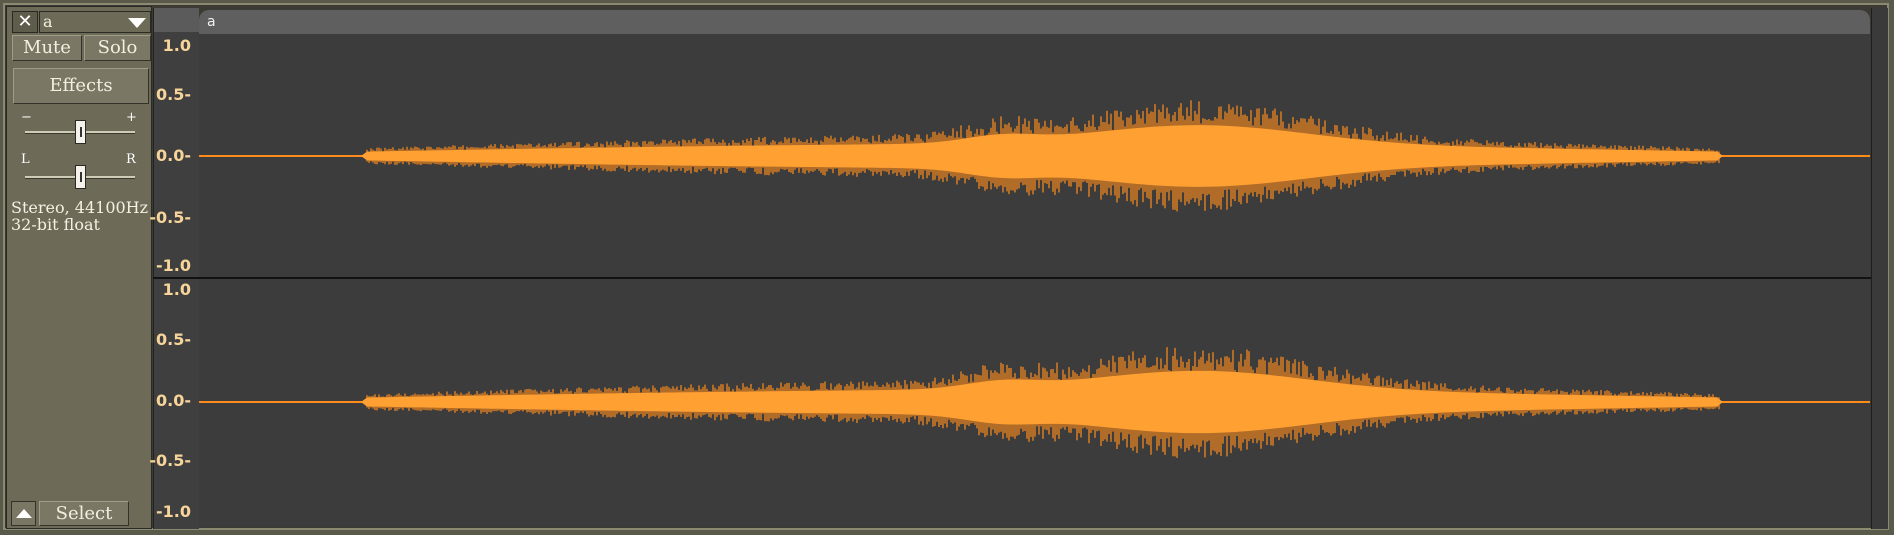 This screenshot has height=535, width=1894. I want to click on clip-title-bar: a, so click(1034, 22).